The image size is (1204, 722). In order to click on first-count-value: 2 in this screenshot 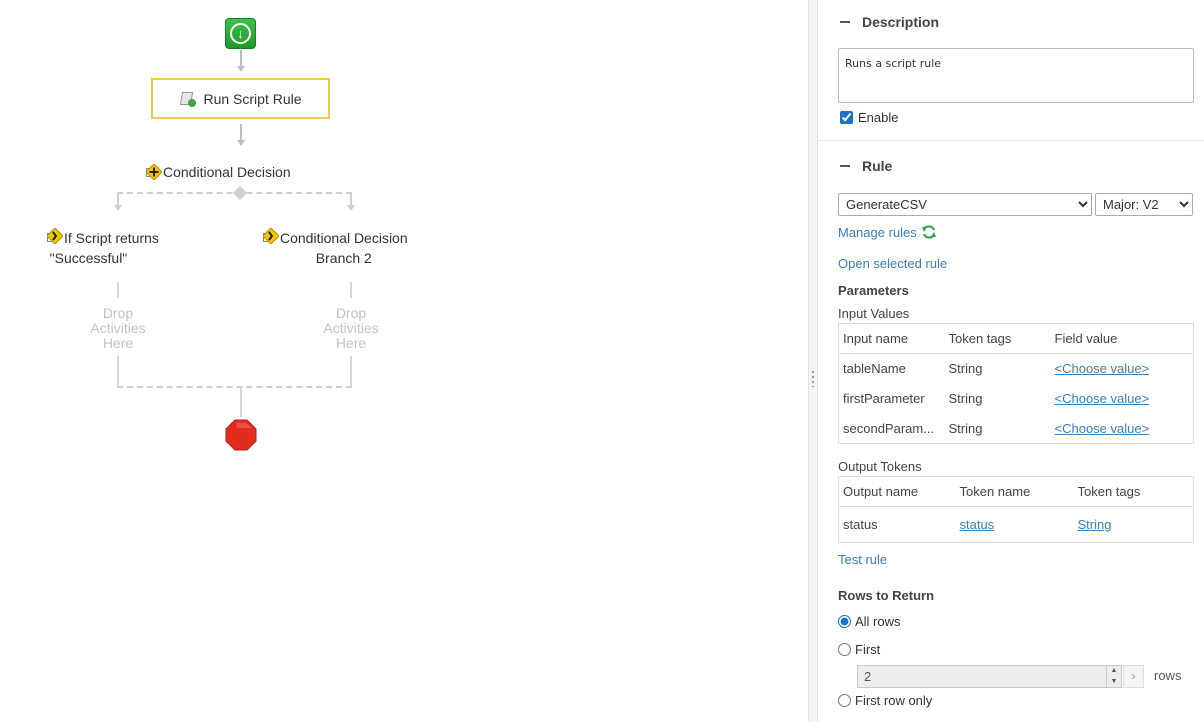, I will do `click(982, 676)`.